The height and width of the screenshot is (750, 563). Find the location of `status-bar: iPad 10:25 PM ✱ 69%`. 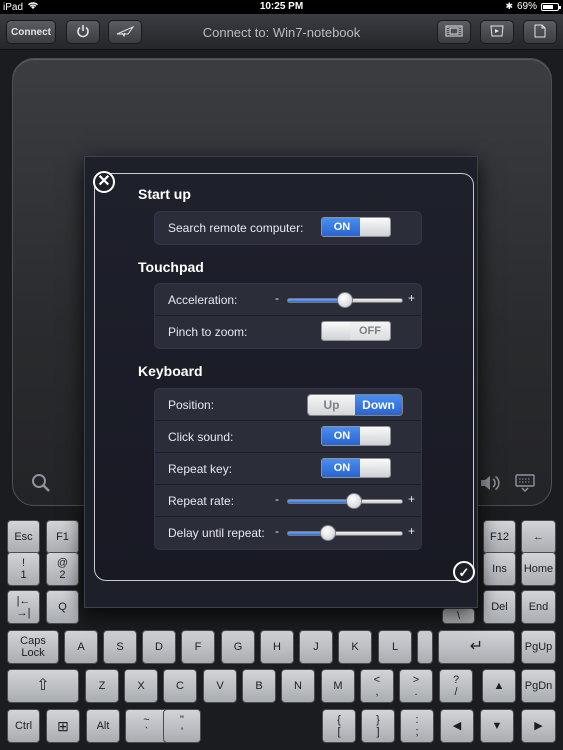

status-bar: iPad 10:25 PM ✱ 69% is located at coordinates (281, 7).